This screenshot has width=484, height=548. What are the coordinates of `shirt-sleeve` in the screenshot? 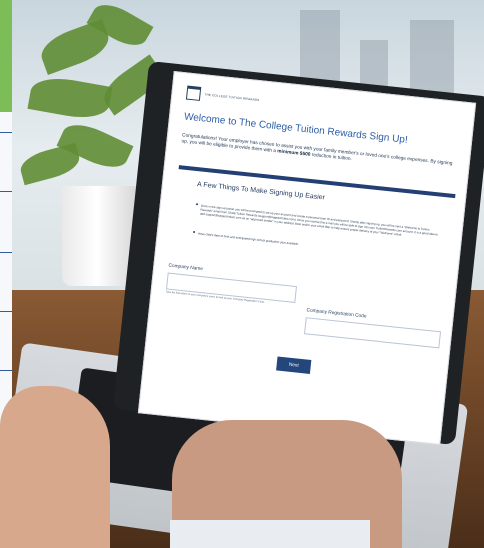 It's located at (270, 534).